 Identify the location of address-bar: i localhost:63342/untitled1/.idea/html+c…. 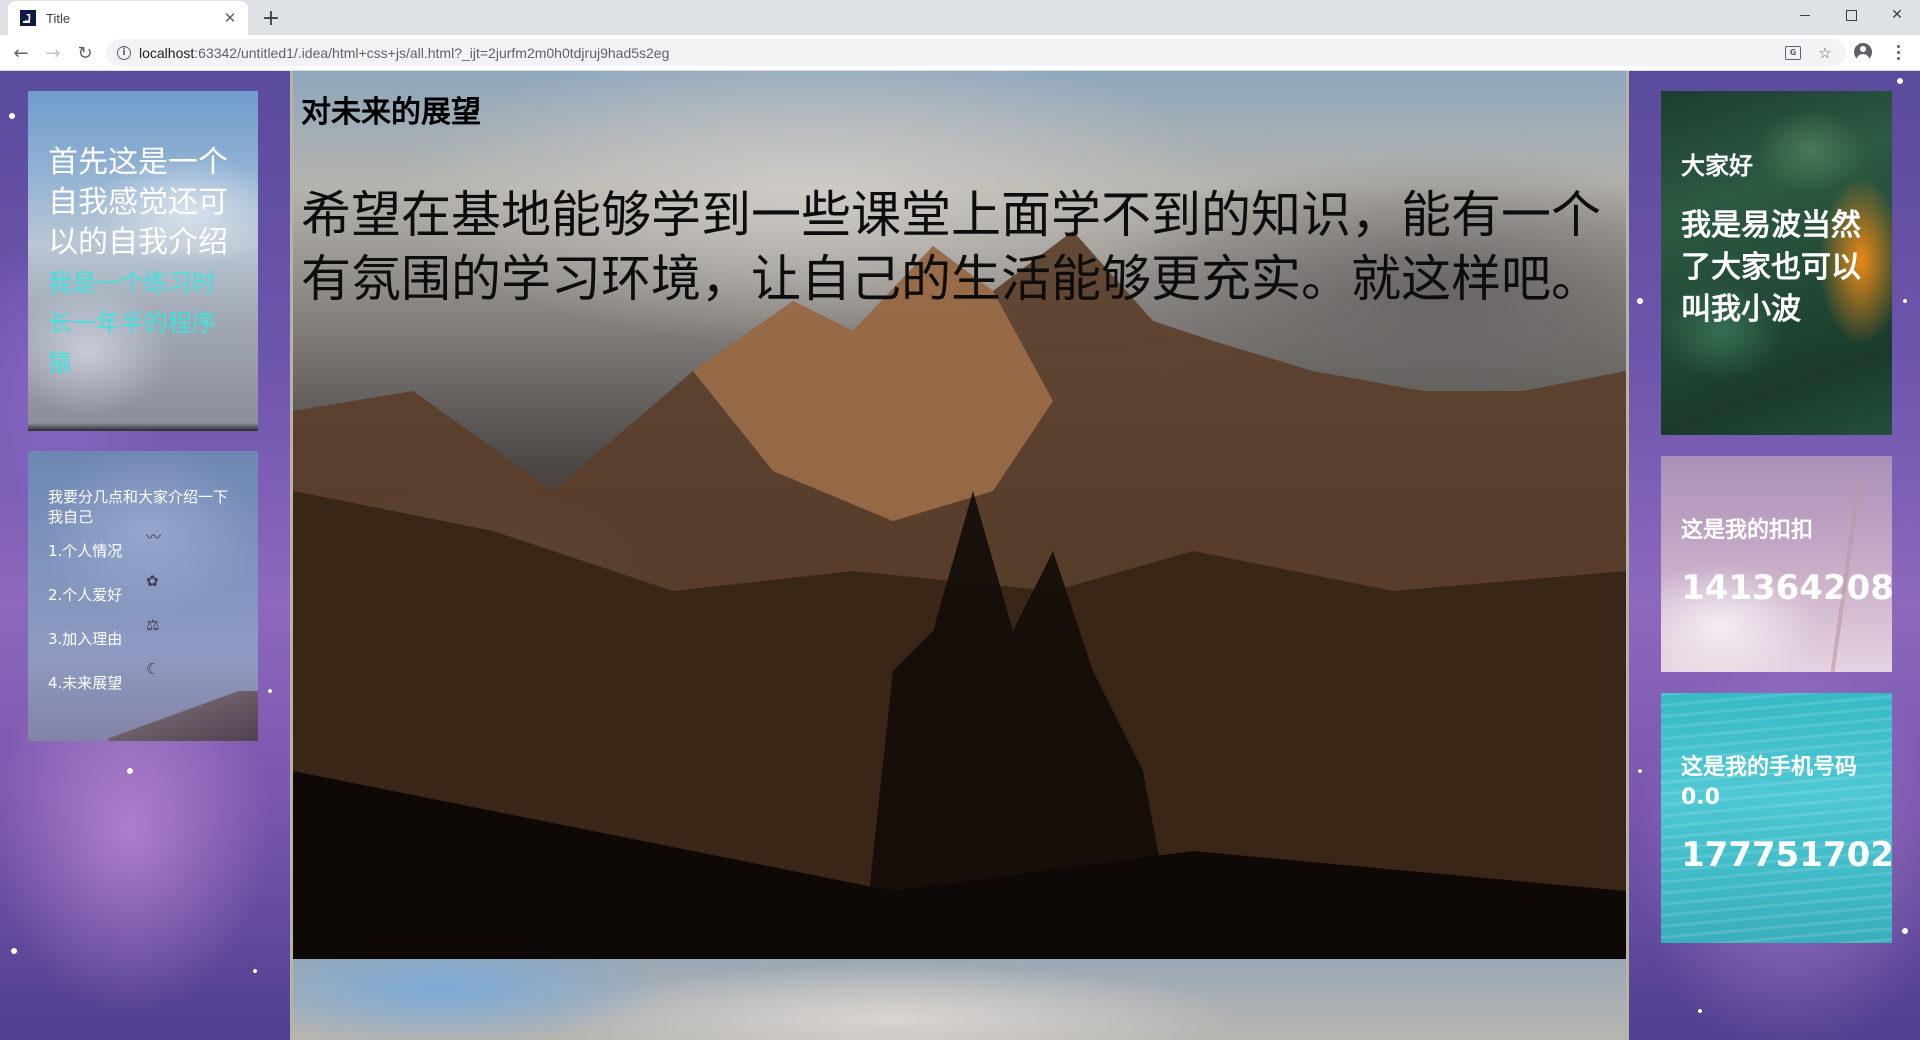
(976, 52).